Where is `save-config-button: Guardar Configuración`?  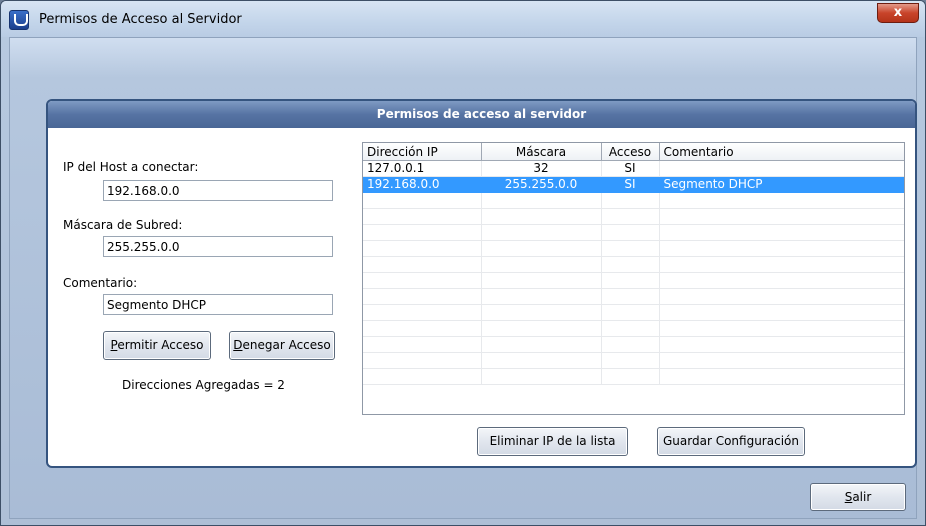
save-config-button: Guardar Configuración is located at coordinates (731, 441).